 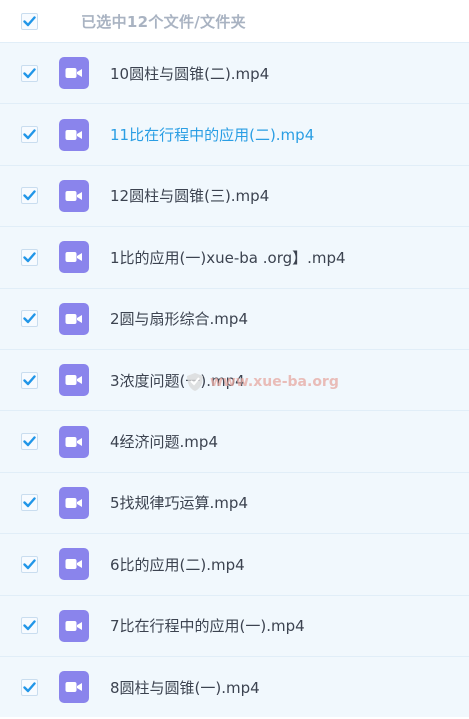 I want to click on file-row: 11比在行程中的应用(二).mp4, so click(x=234, y=134).